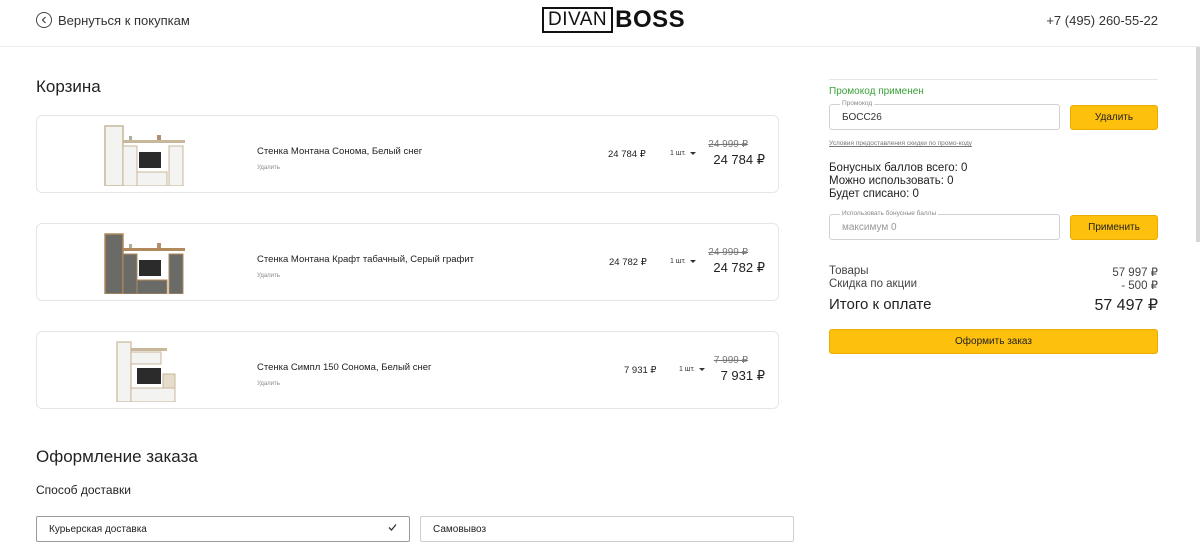 The image size is (1200, 559). I want to click on goods-value: 57 997 ₽, so click(1135, 273).